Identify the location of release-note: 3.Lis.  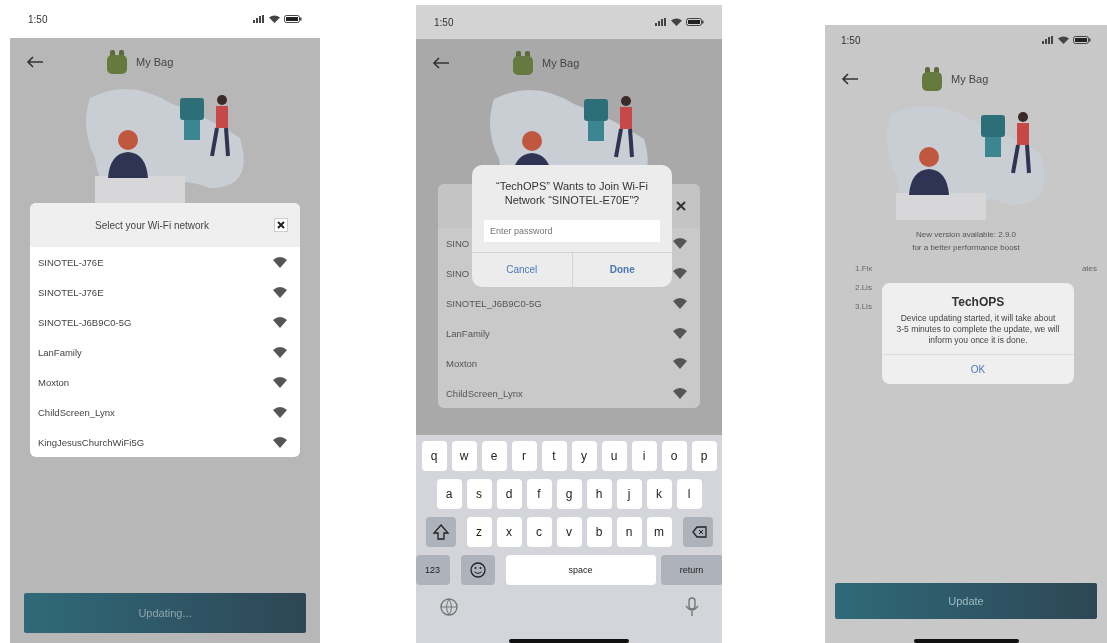
(863, 306).